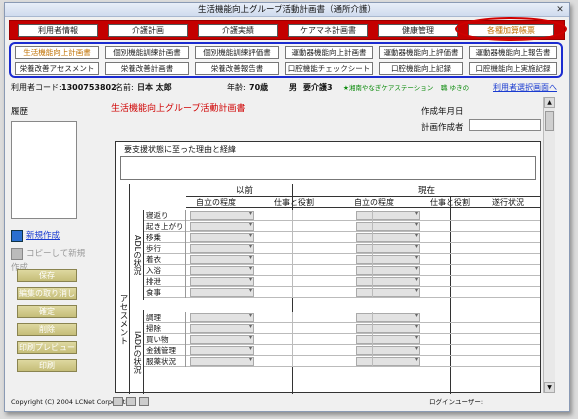 The image size is (578, 419). What do you see at coordinates (148, 30) in the screenshot?
I see `nav-care-plan: 介護計画` at bounding box center [148, 30].